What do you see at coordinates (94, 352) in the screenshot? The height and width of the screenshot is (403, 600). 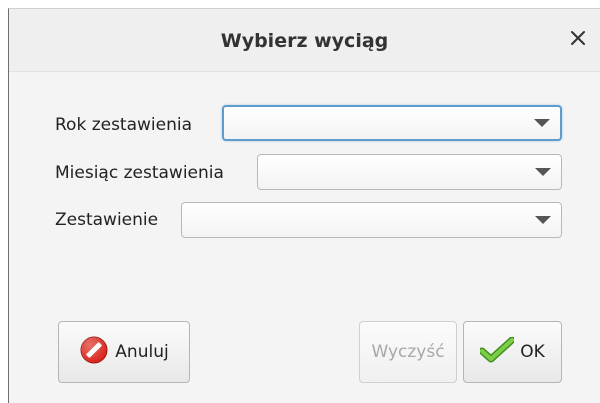 I see `cancel-icon` at bounding box center [94, 352].